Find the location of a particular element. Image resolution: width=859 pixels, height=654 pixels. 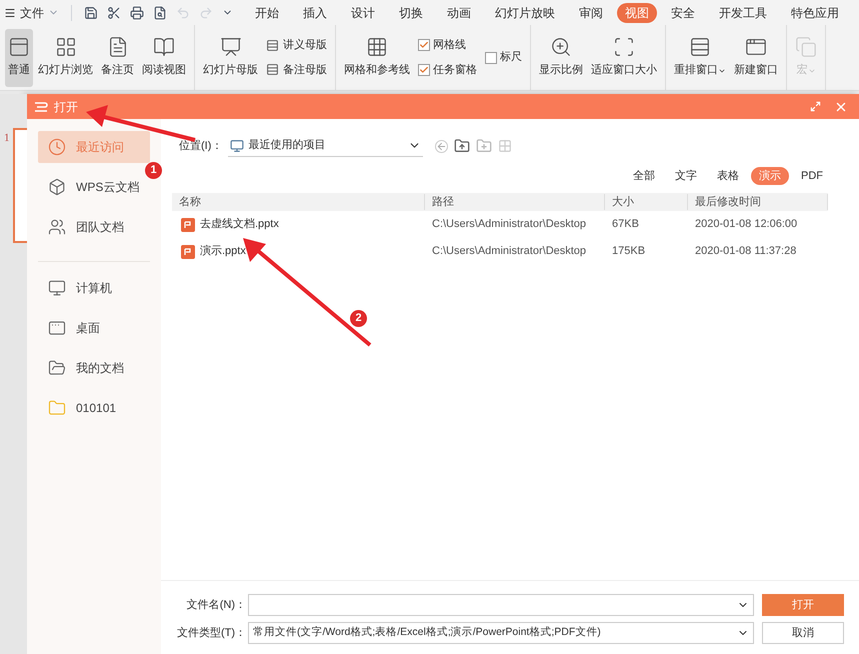

filter-tab: 文字 is located at coordinates (686, 176).